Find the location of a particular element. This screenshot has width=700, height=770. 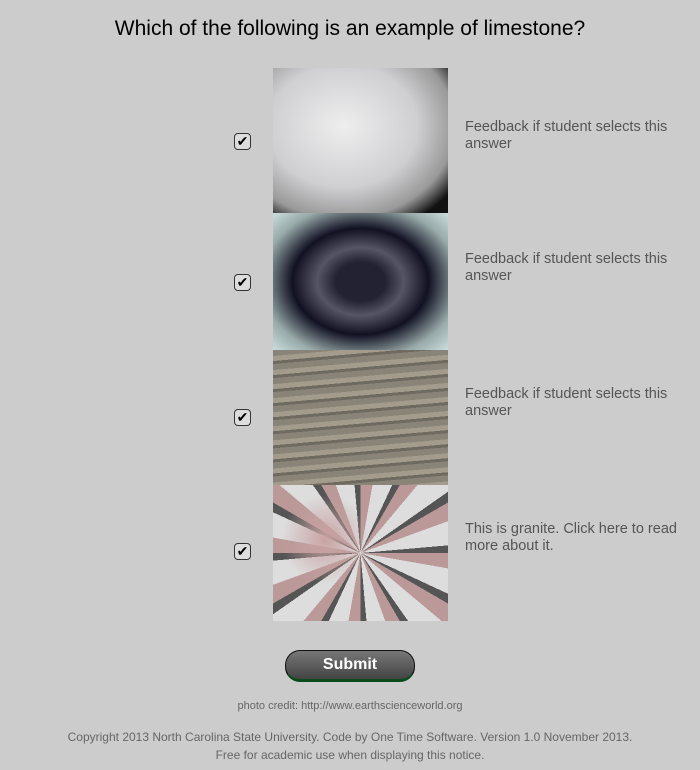

submit-button: Submit is located at coordinates (350, 666).